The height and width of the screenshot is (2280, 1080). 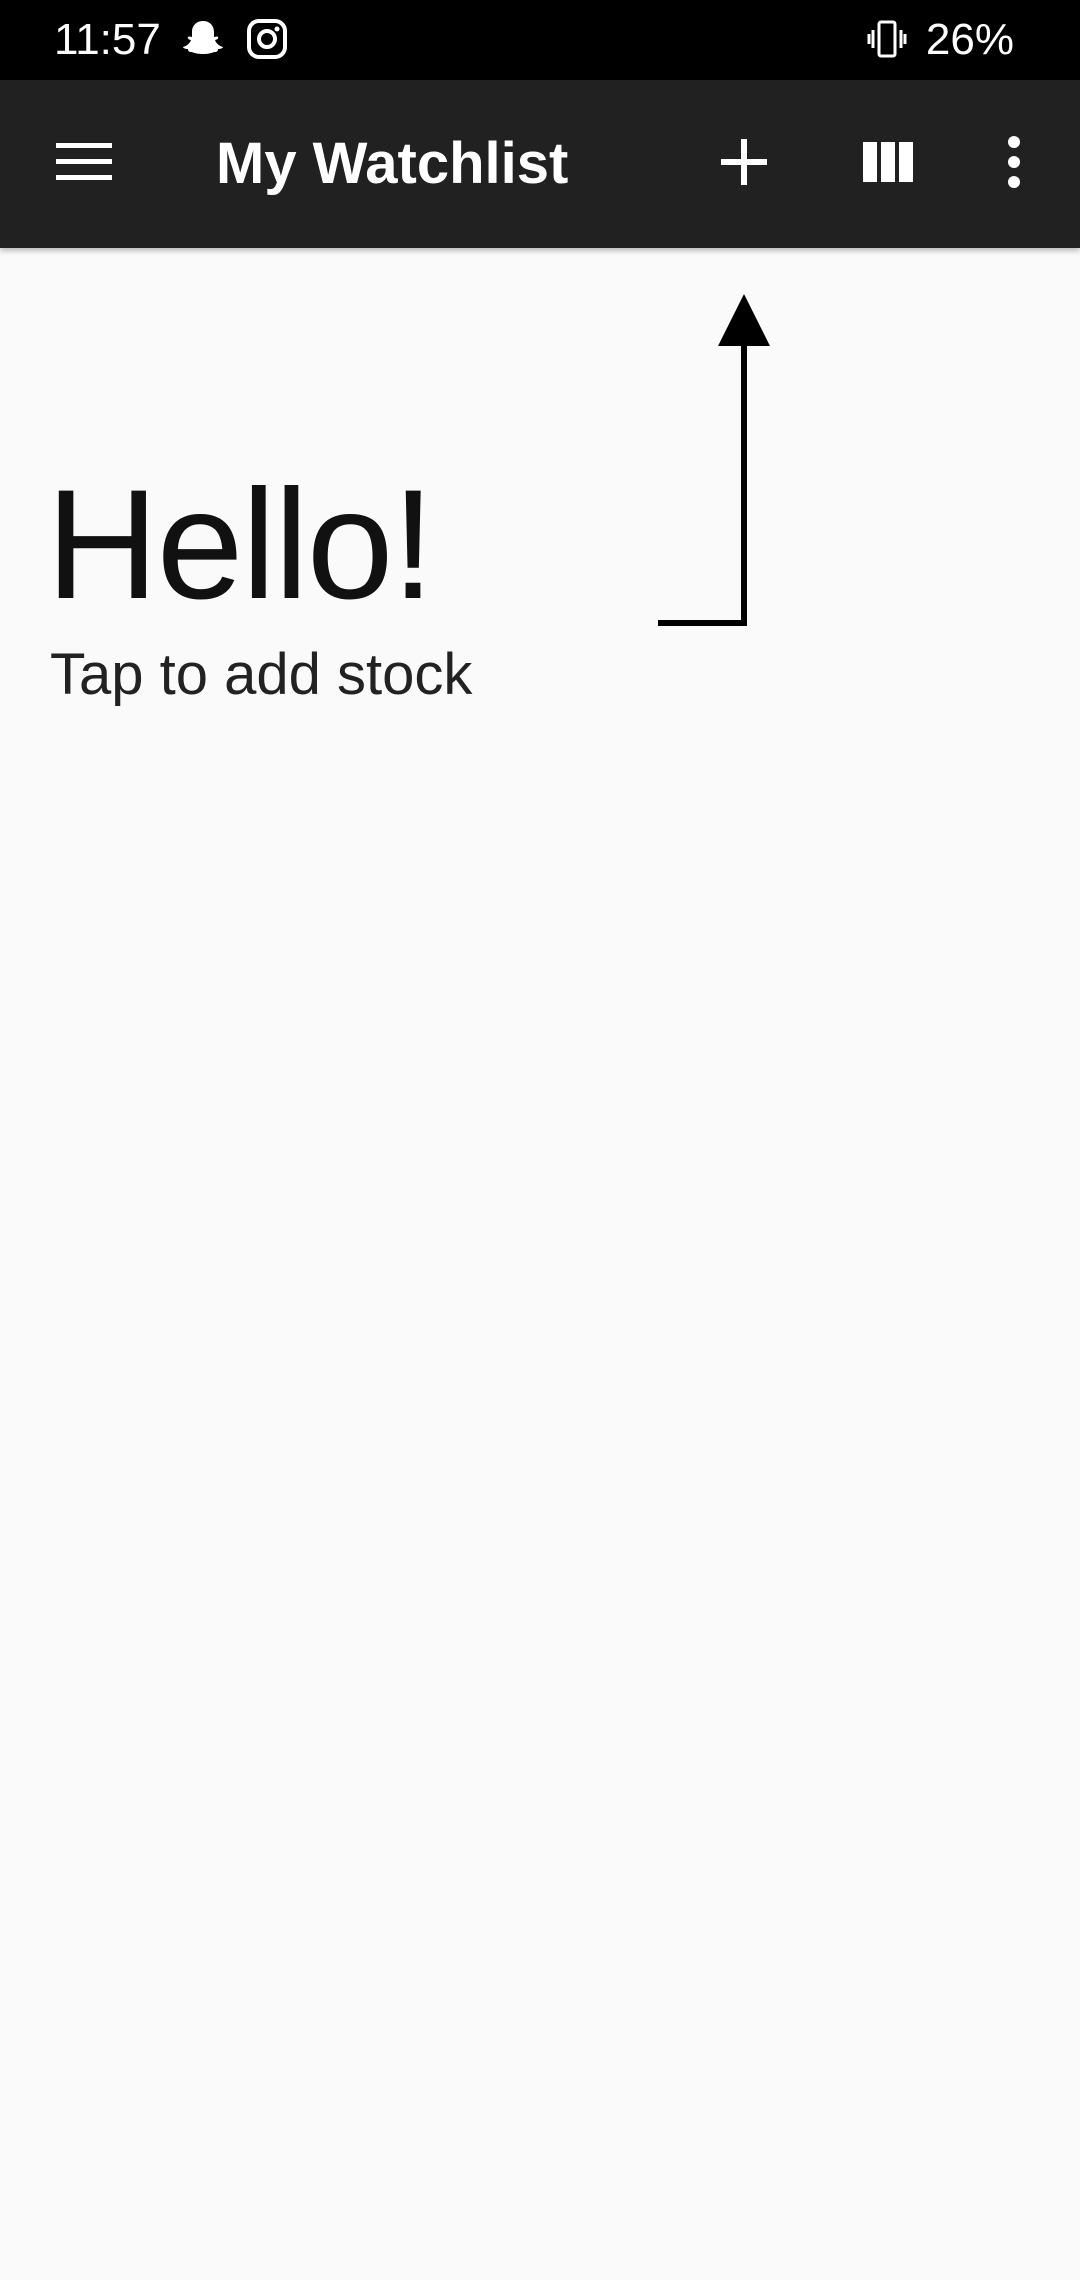 What do you see at coordinates (261, 674) in the screenshot?
I see `add-stock-hint: Tap to add stock` at bounding box center [261, 674].